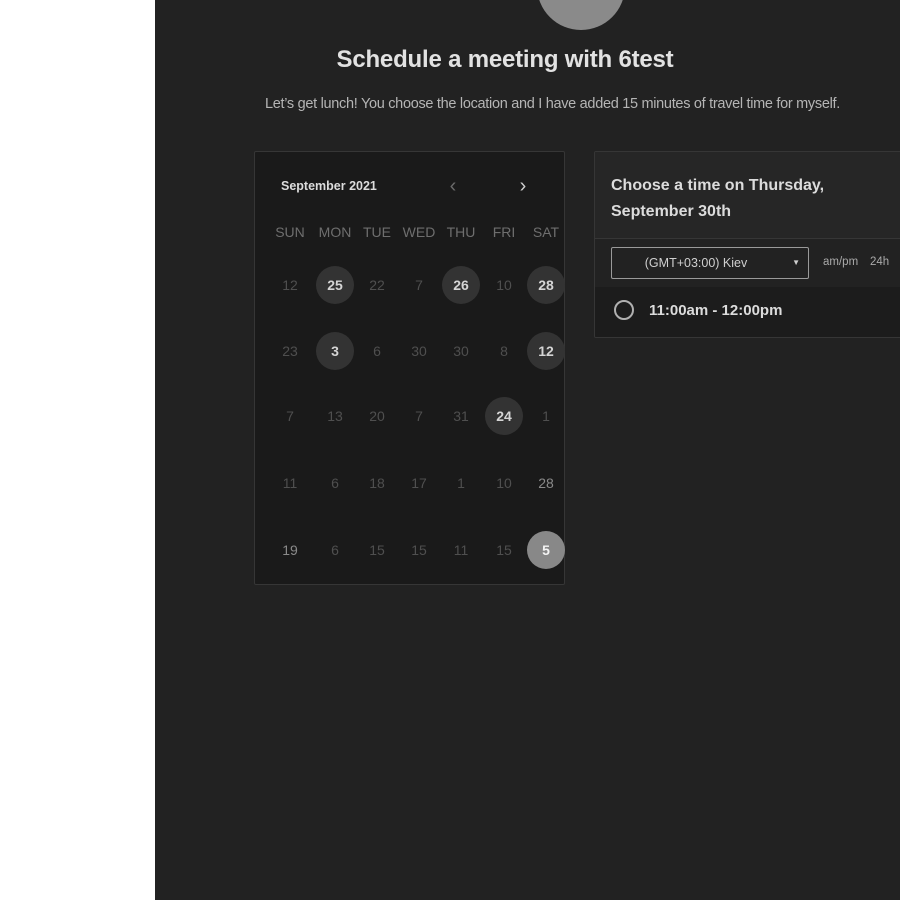 This screenshot has width=900, height=900. I want to click on weekday-label: MON, so click(335, 232).